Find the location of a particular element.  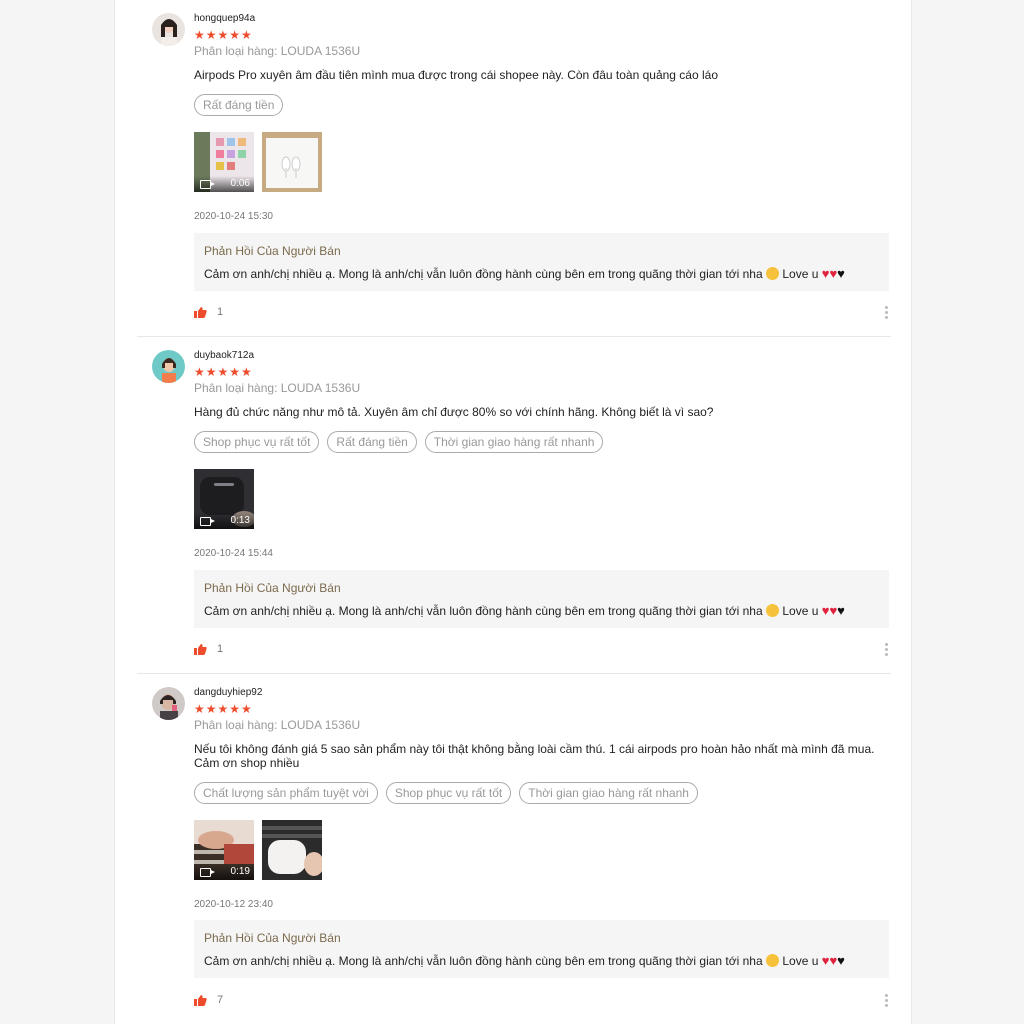

username: hongquep94a is located at coordinates (224, 18).